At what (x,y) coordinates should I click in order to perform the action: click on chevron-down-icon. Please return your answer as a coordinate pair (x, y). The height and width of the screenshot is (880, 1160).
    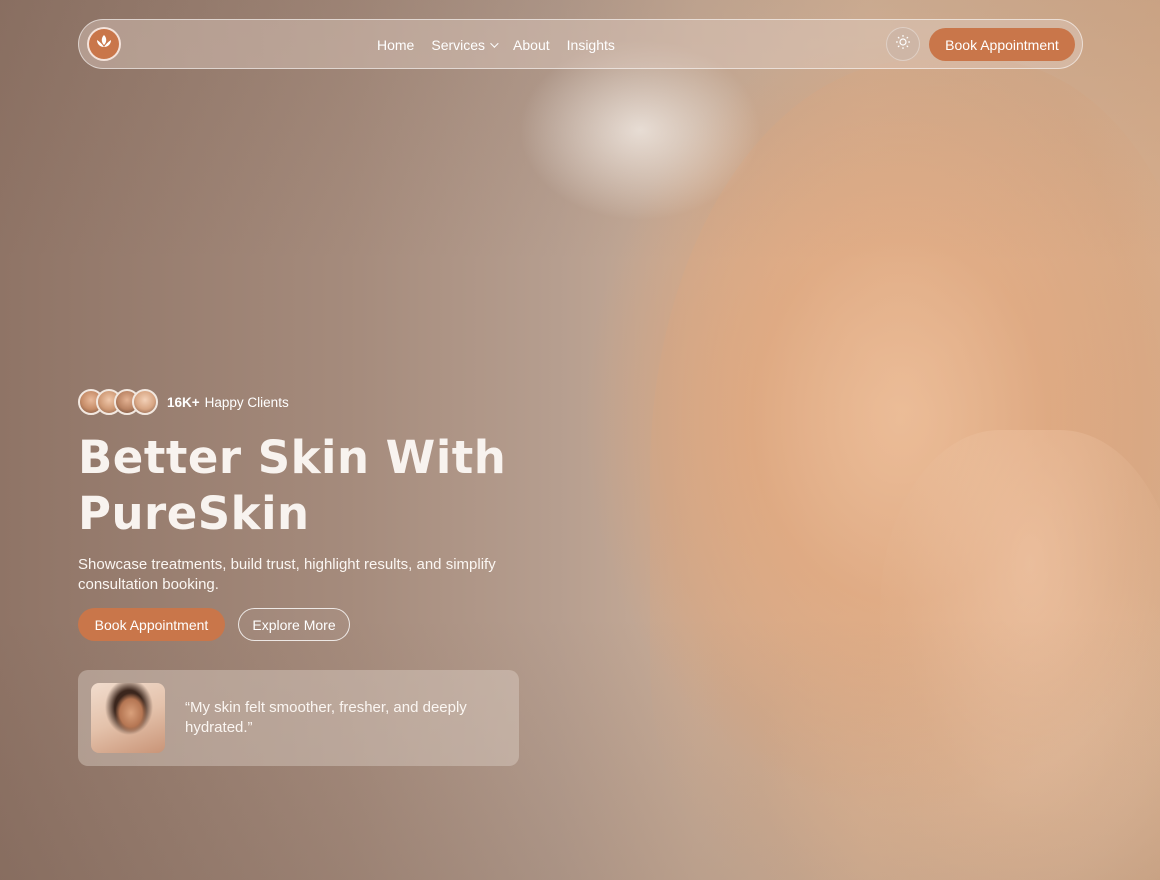
    Looking at the image, I should click on (494, 43).